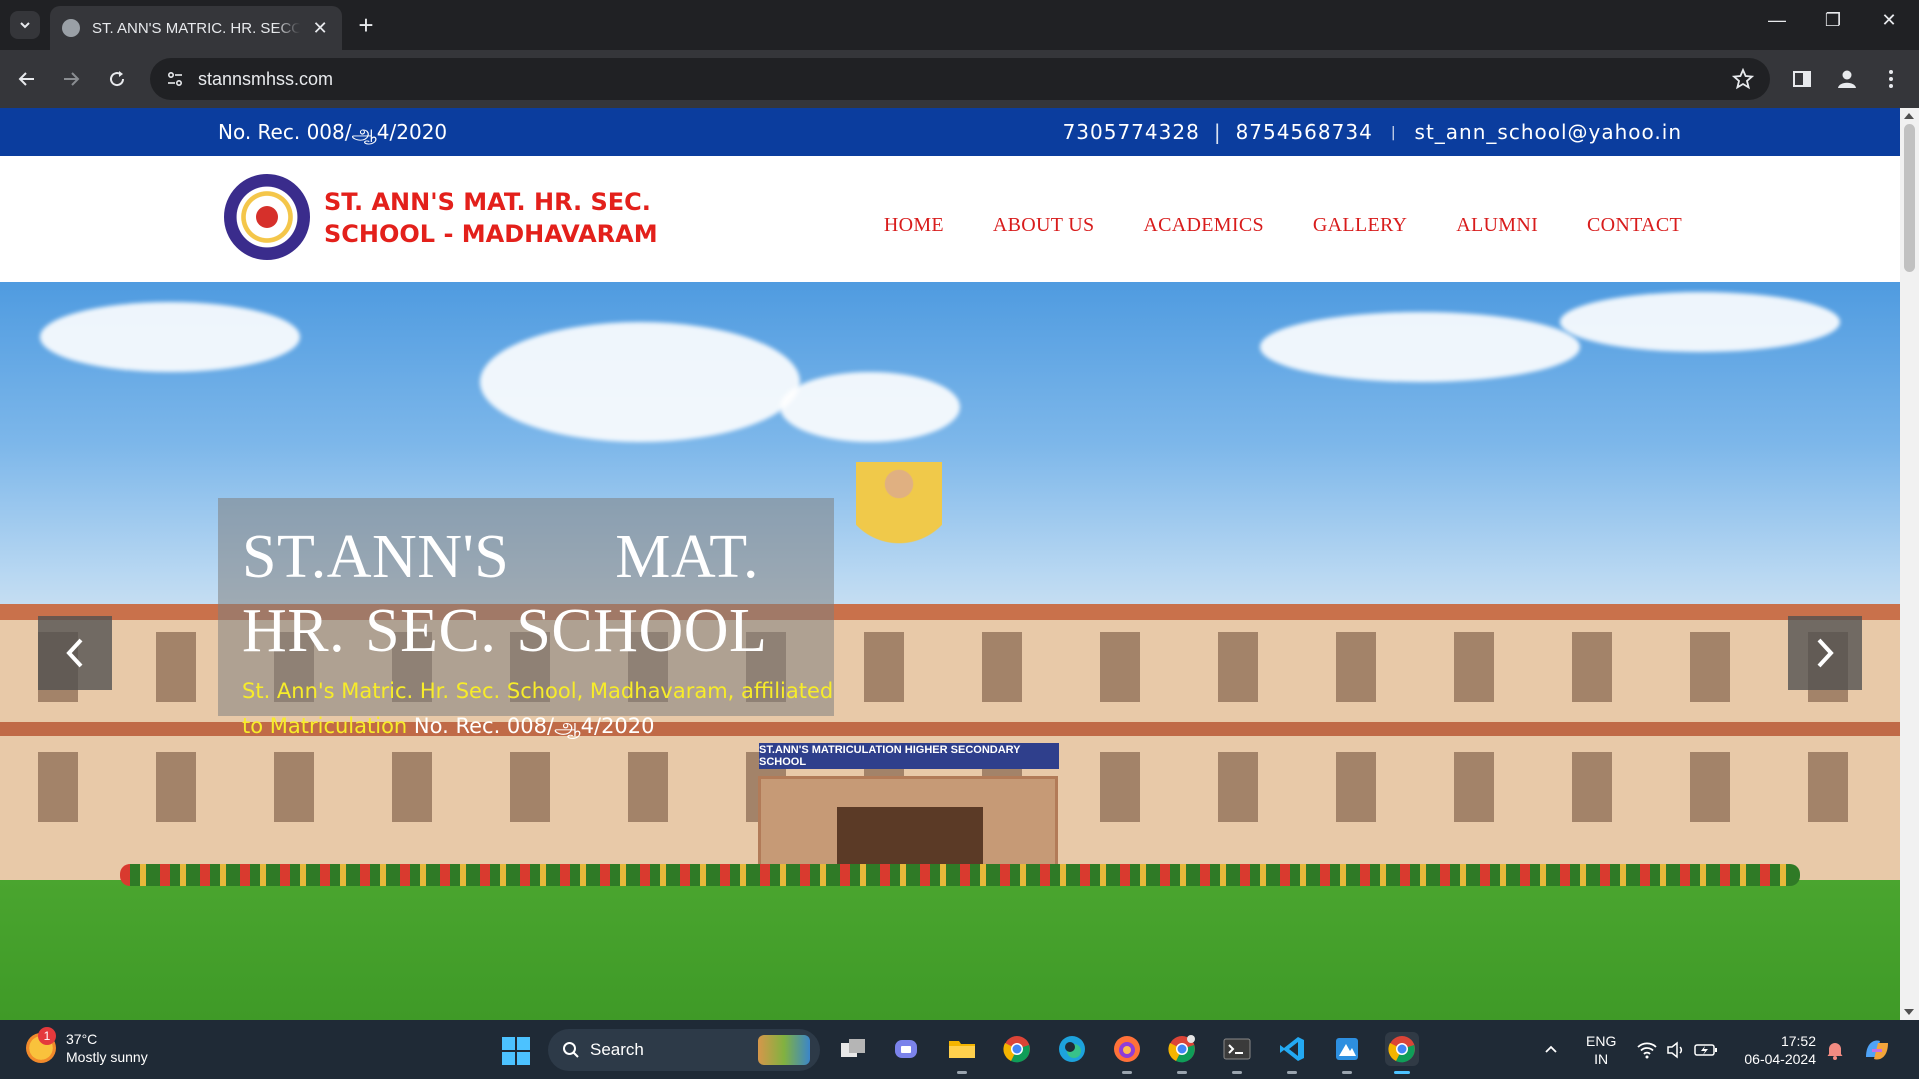  Describe the element at coordinates (1601, 1059) in the screenshot. I see `region-code: IN` at that location.